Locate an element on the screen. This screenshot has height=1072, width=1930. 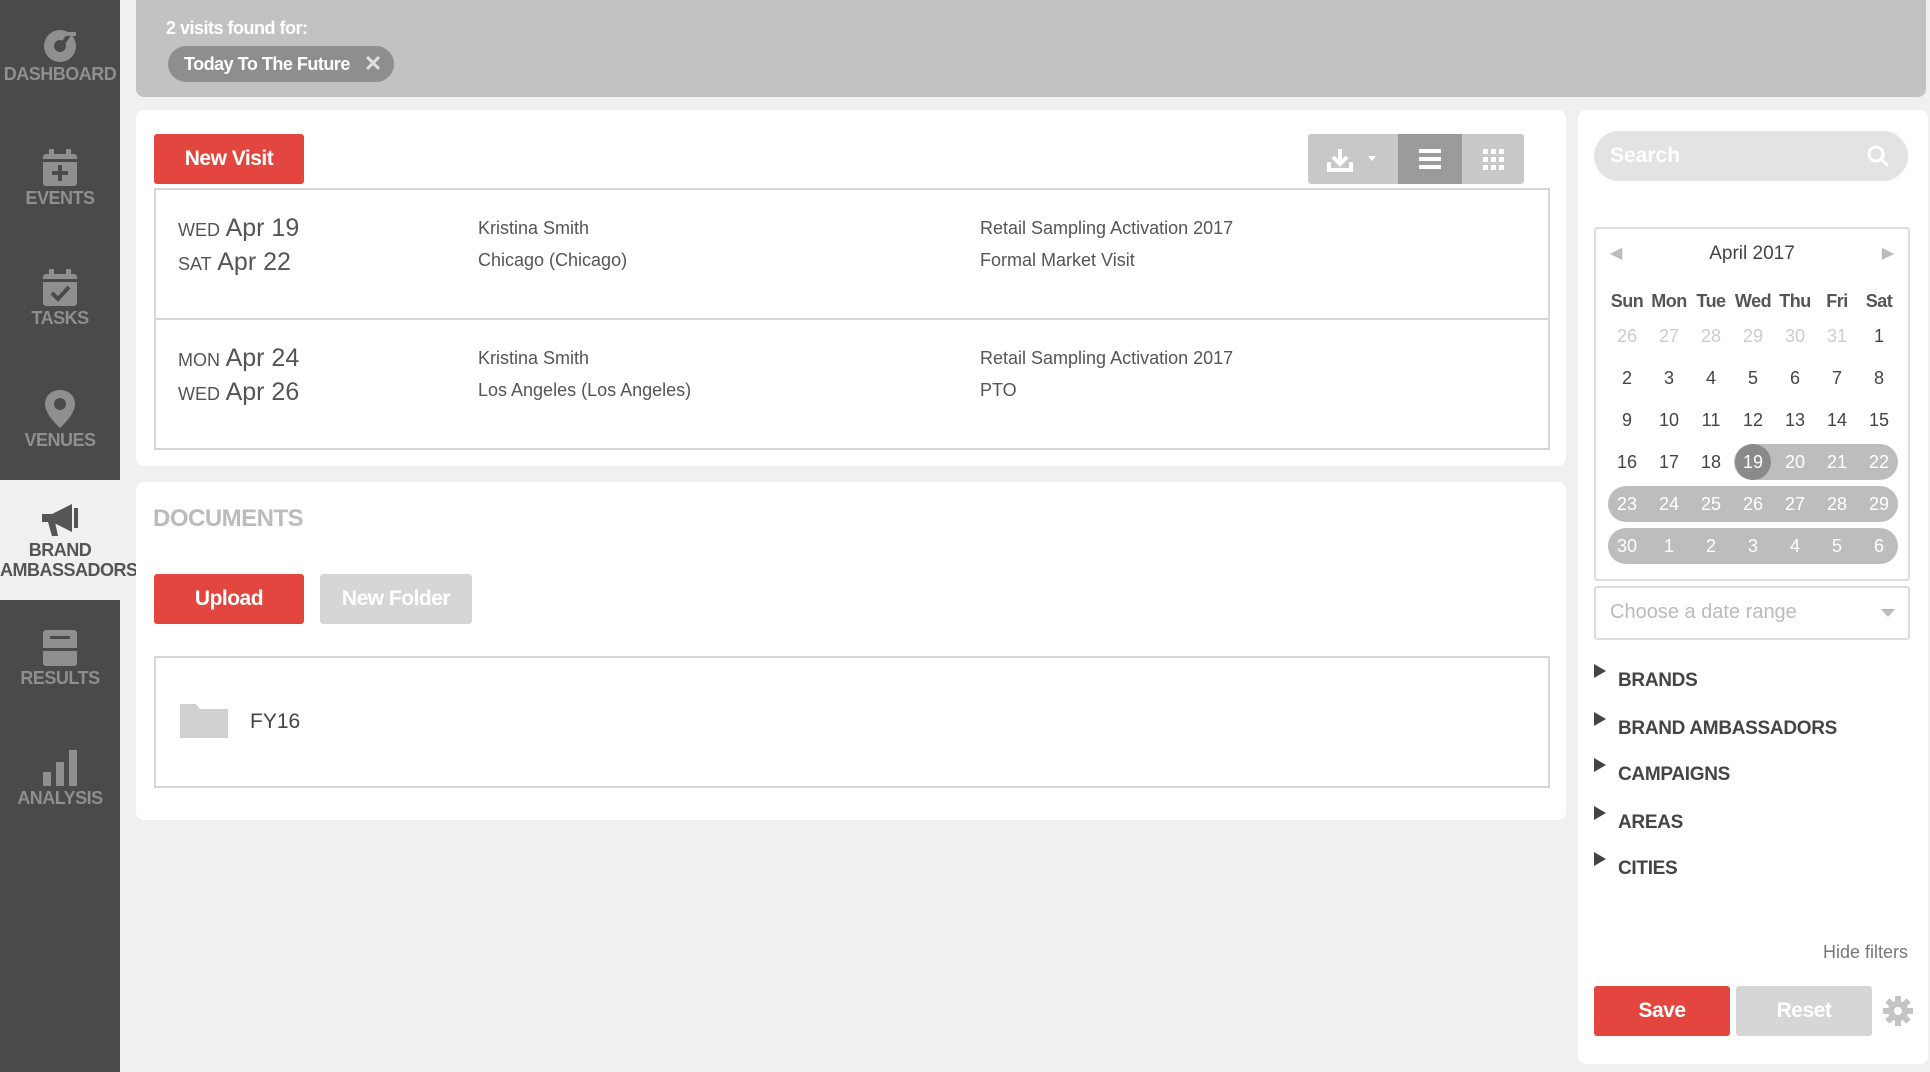
new-visit-button: New Visit is located at coordinates (229, 159).